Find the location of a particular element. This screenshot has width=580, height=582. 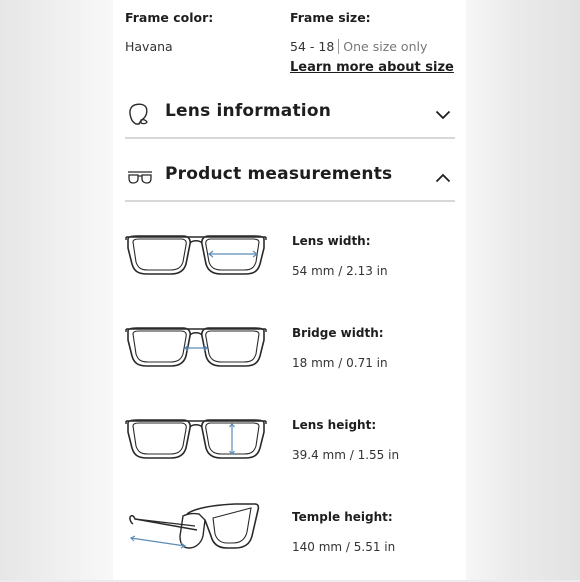

measurement-temple-length: Temple height: 140 mm / 5.51 in is located at coordinates (290, 542).